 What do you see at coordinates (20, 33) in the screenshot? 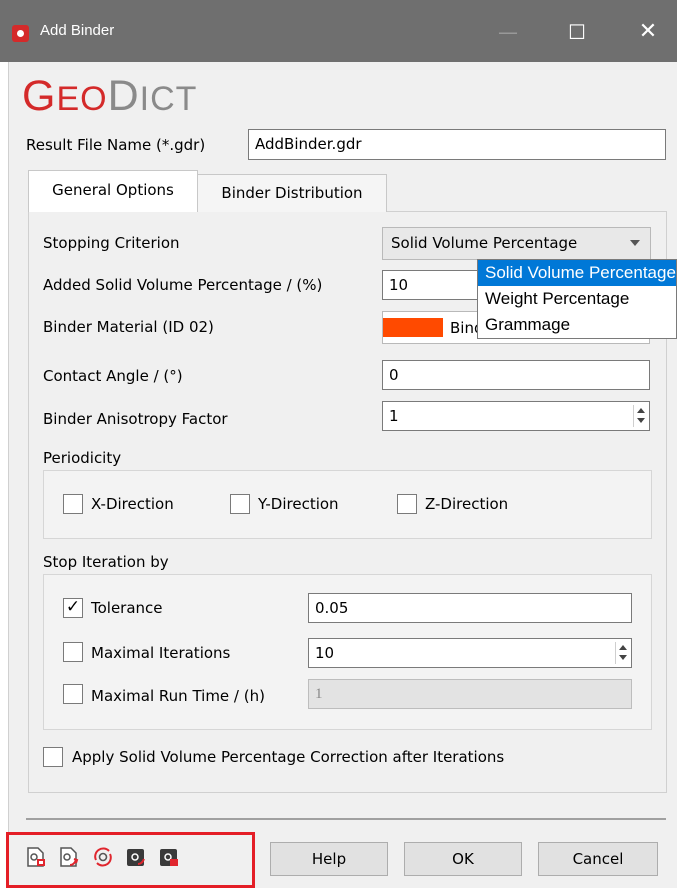
I see `app-icon` at bounding box center [20, 33].